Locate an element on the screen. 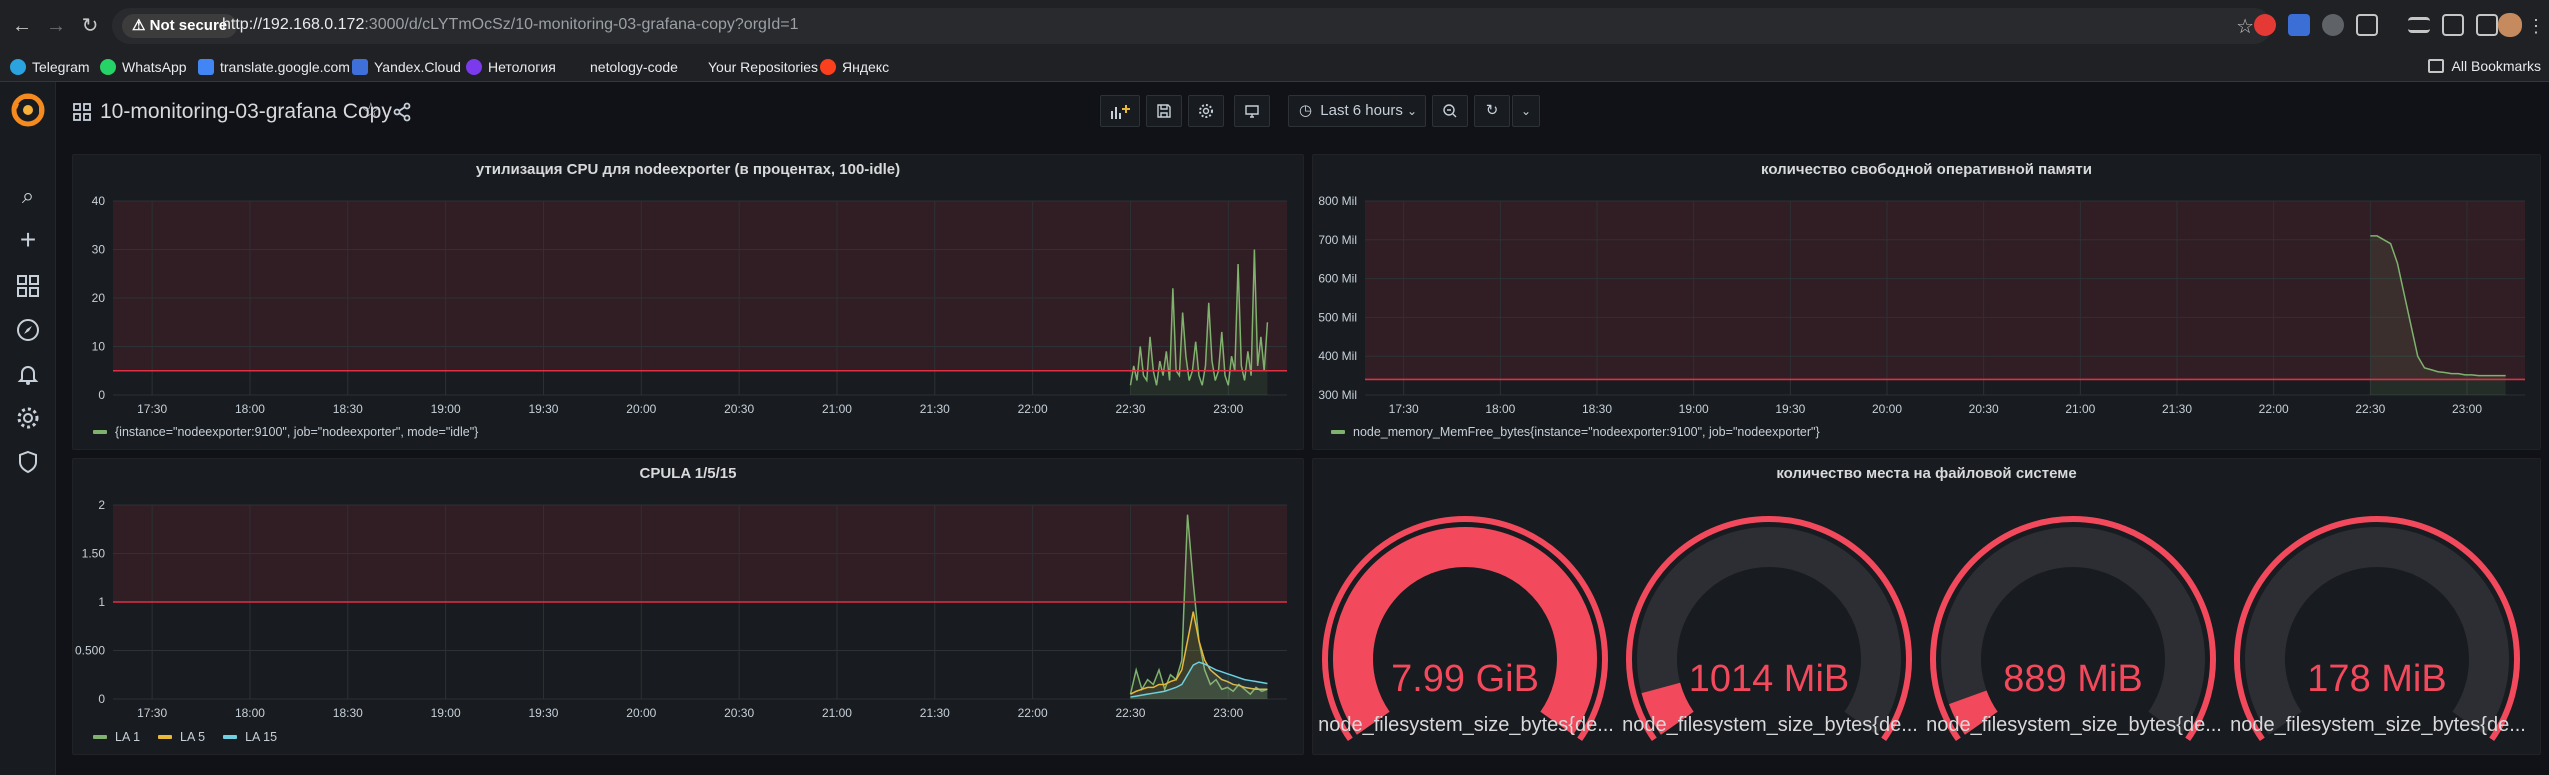 Image resolution: width=2549 pixels, height=775 pixels. share-icon is located at coordinates (402, 112).